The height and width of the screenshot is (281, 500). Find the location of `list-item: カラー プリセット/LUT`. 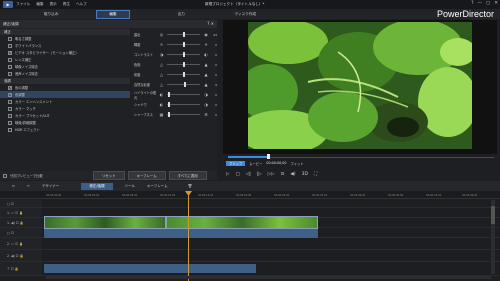

list-item: カラー プリセット/LUT is located at coordinates (65, 115).